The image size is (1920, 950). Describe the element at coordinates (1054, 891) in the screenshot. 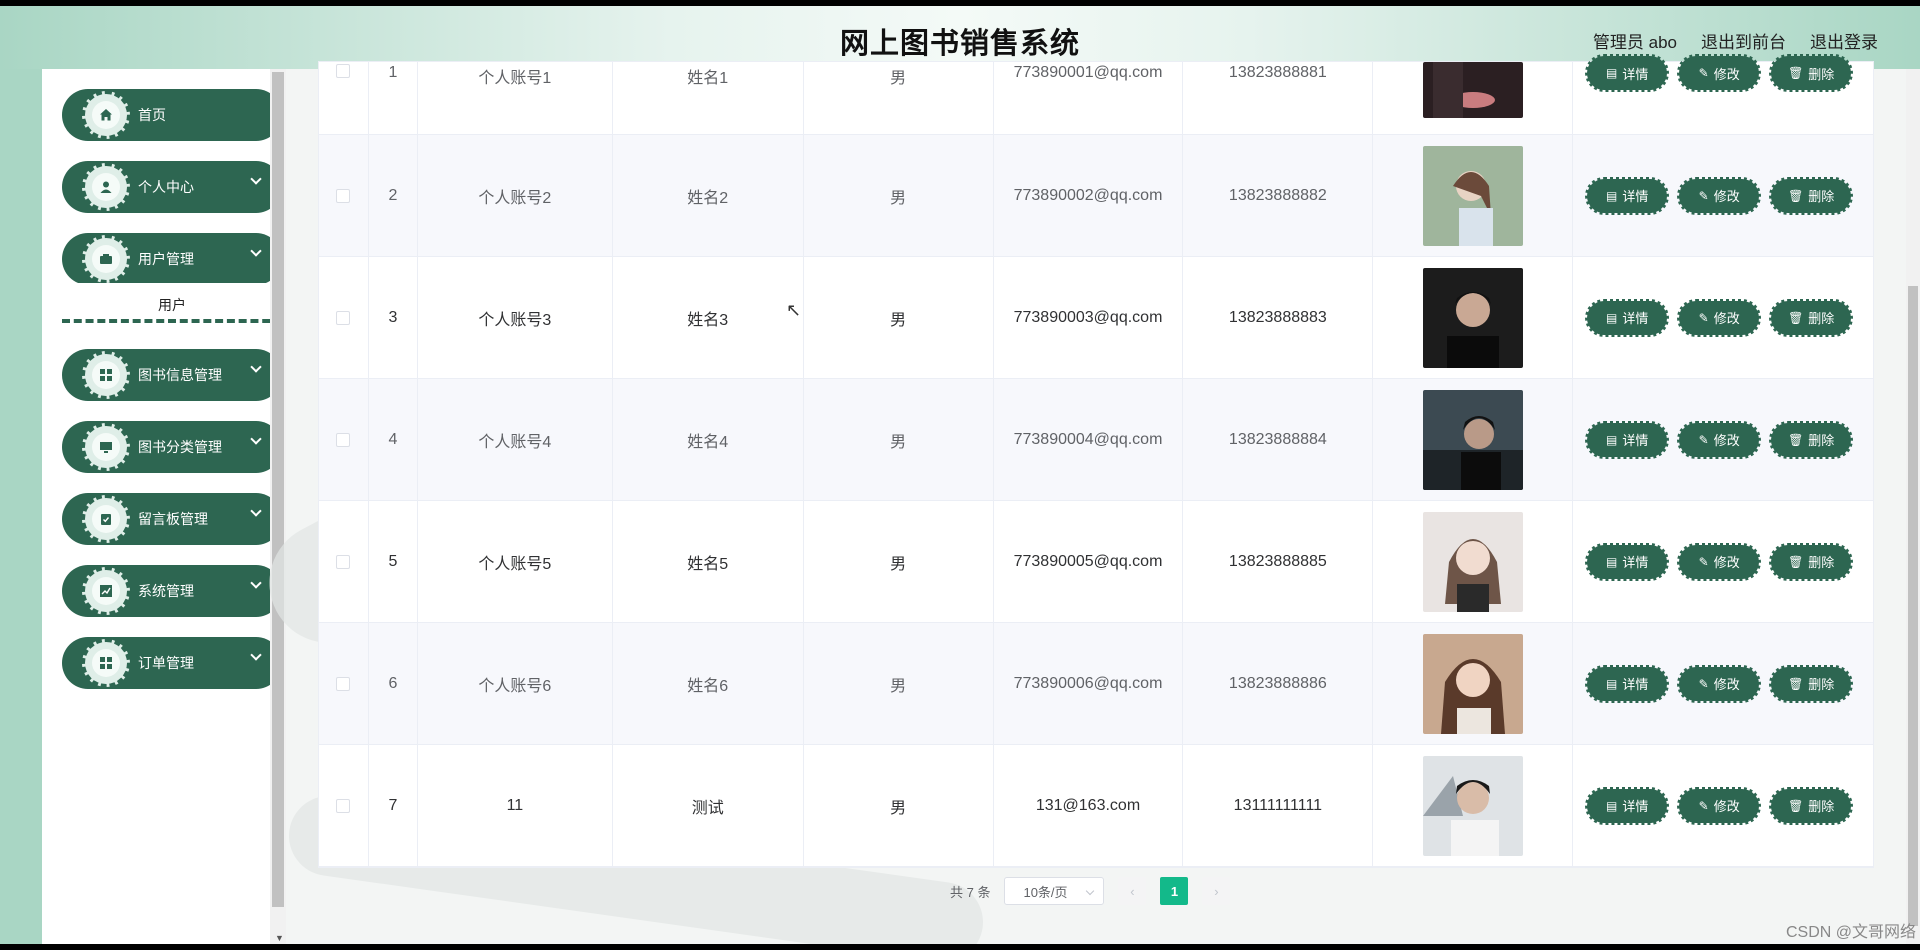

I see `page-size-select: 10条/页` at that location.